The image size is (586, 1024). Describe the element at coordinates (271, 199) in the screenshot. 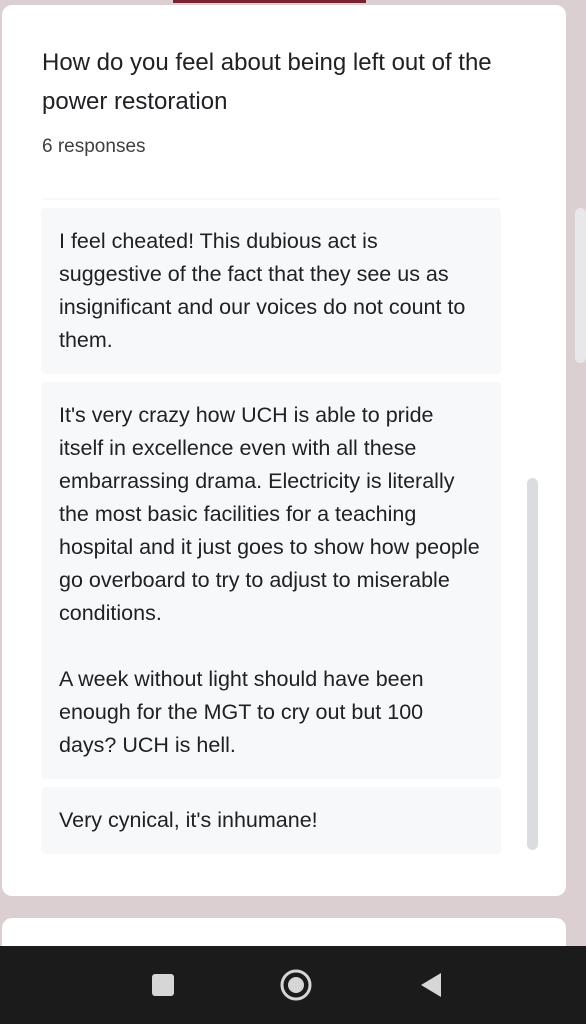

I see `response-item` at that location.